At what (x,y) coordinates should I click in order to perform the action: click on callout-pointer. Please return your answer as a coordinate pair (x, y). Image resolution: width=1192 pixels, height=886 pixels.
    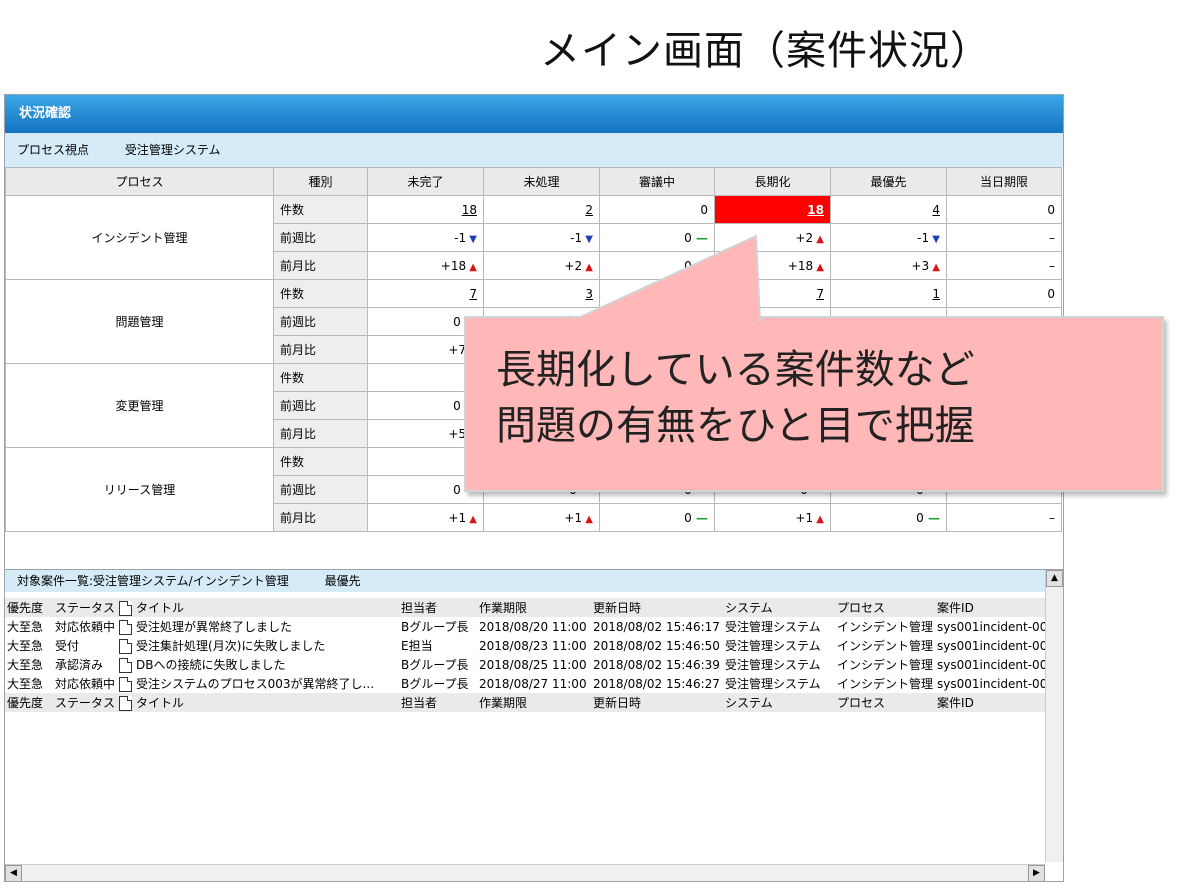
    Looking at the image, I should click on (667, 279).